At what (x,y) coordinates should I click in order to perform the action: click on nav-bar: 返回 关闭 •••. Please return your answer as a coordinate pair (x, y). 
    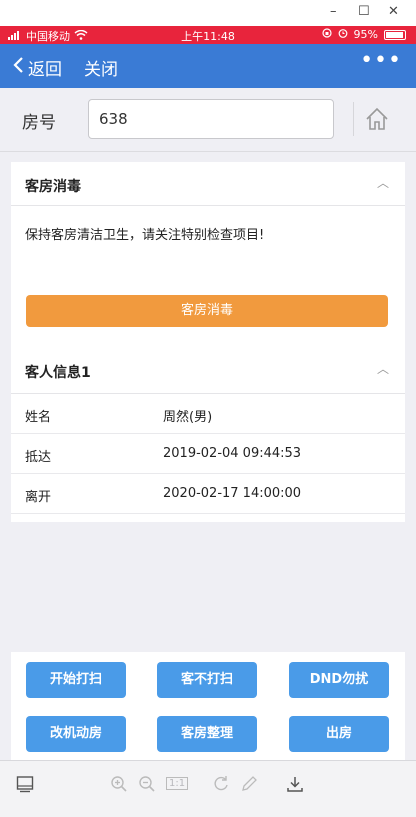
    Looking at the image, I should click on (208, 66).